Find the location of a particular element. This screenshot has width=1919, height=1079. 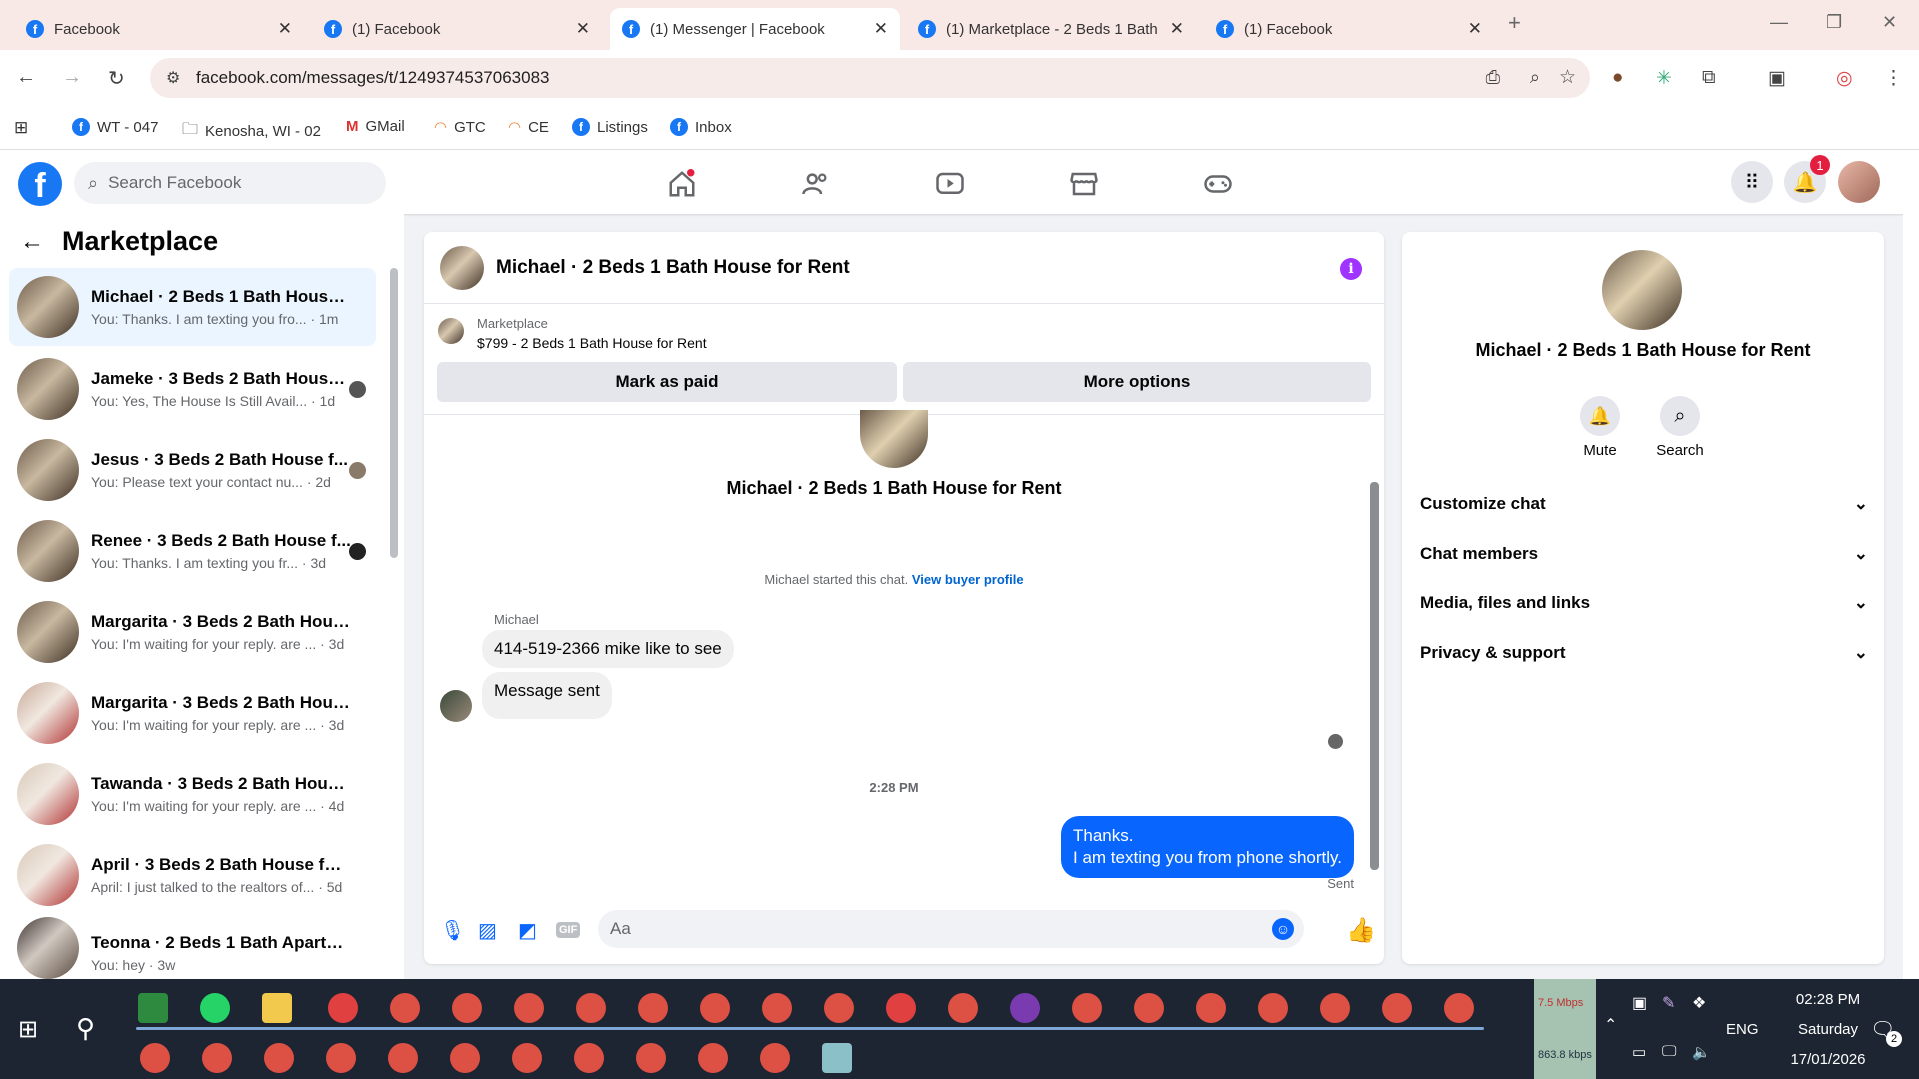

gif-icon: GIF is located at coordinates (568, 930).